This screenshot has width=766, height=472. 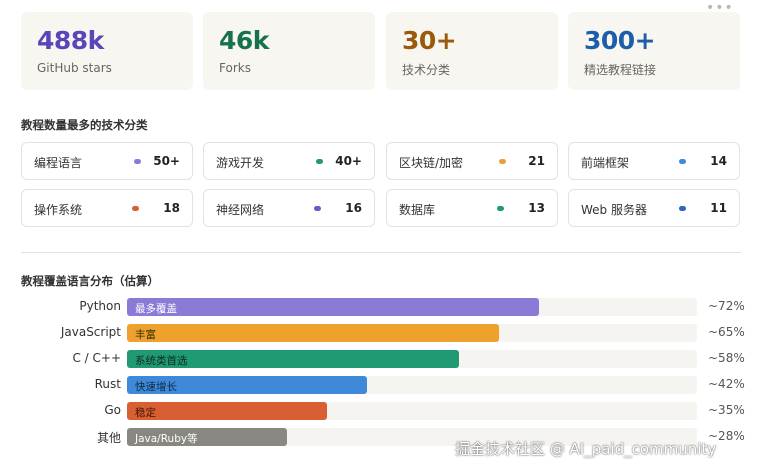 I want to click on category-card: 神经网络 16, so click(x=289, y=208).